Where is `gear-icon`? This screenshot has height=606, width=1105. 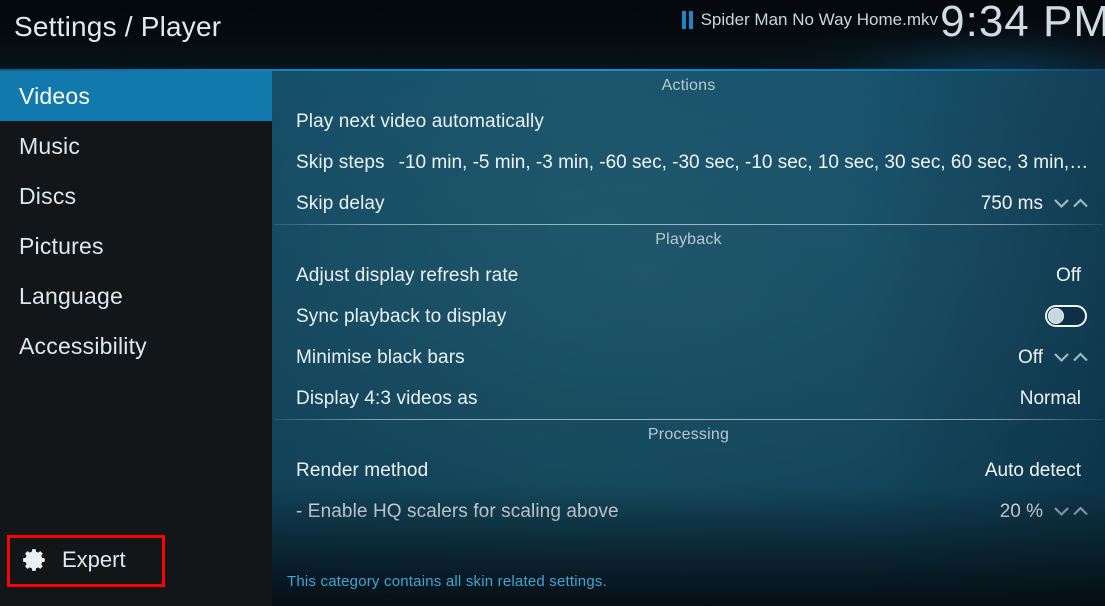
gear-icon is located at coordinates (34, 560).